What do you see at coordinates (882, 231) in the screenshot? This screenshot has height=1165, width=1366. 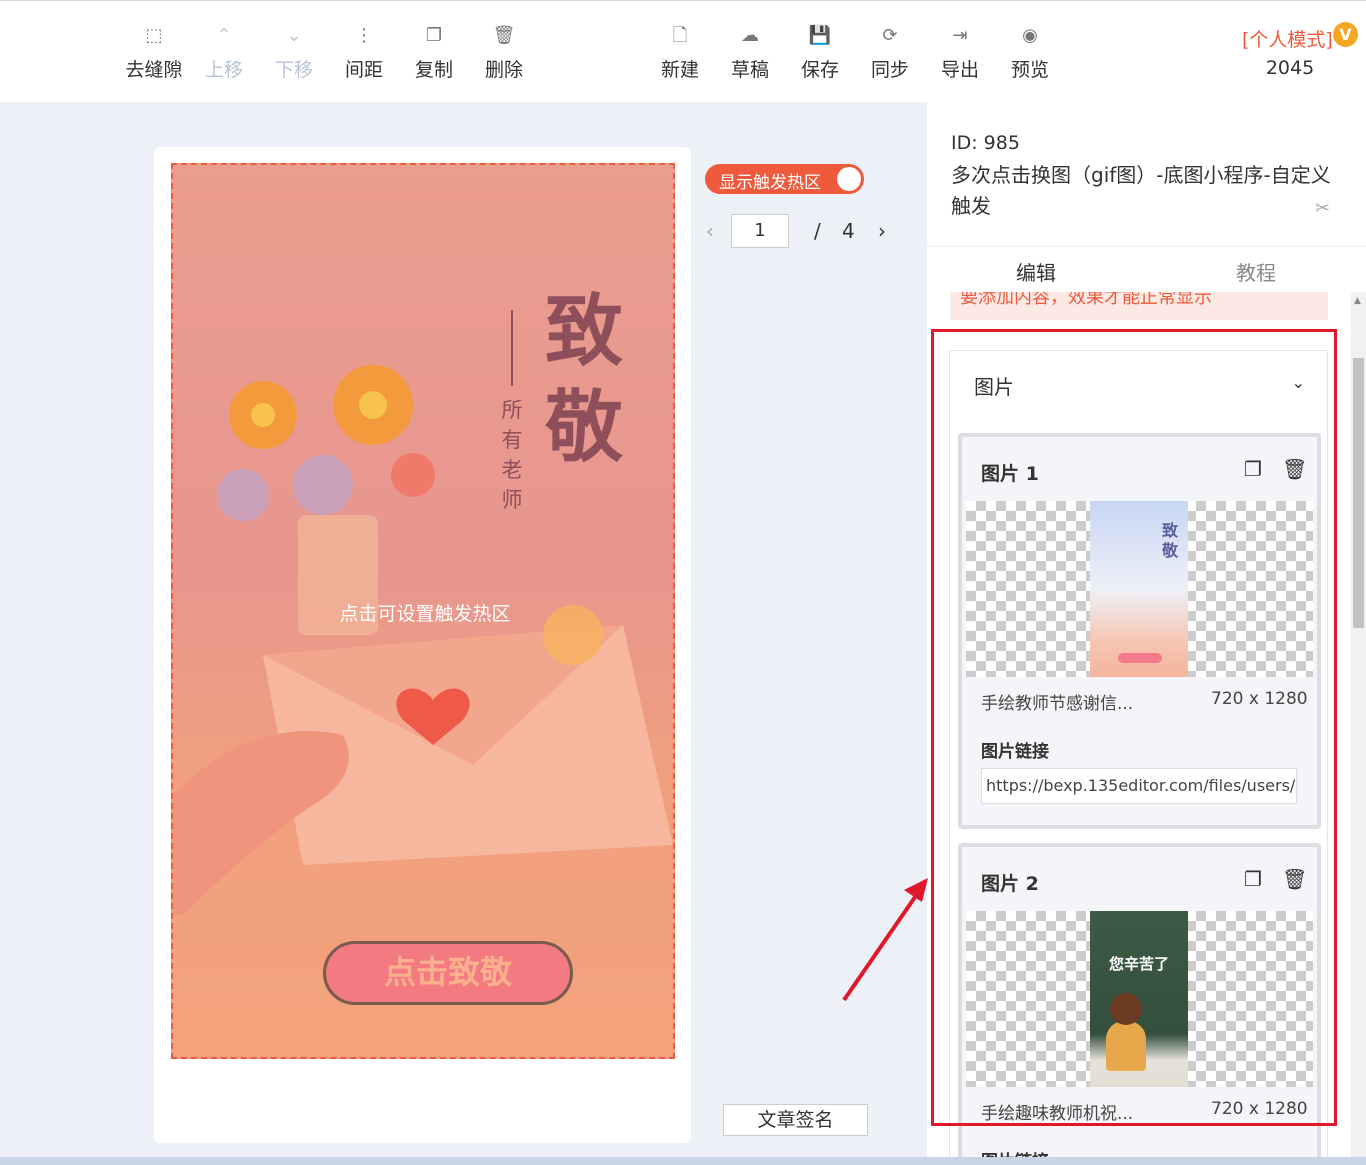 I see `next-page-icon: ›` at bounding box center [882, 231].